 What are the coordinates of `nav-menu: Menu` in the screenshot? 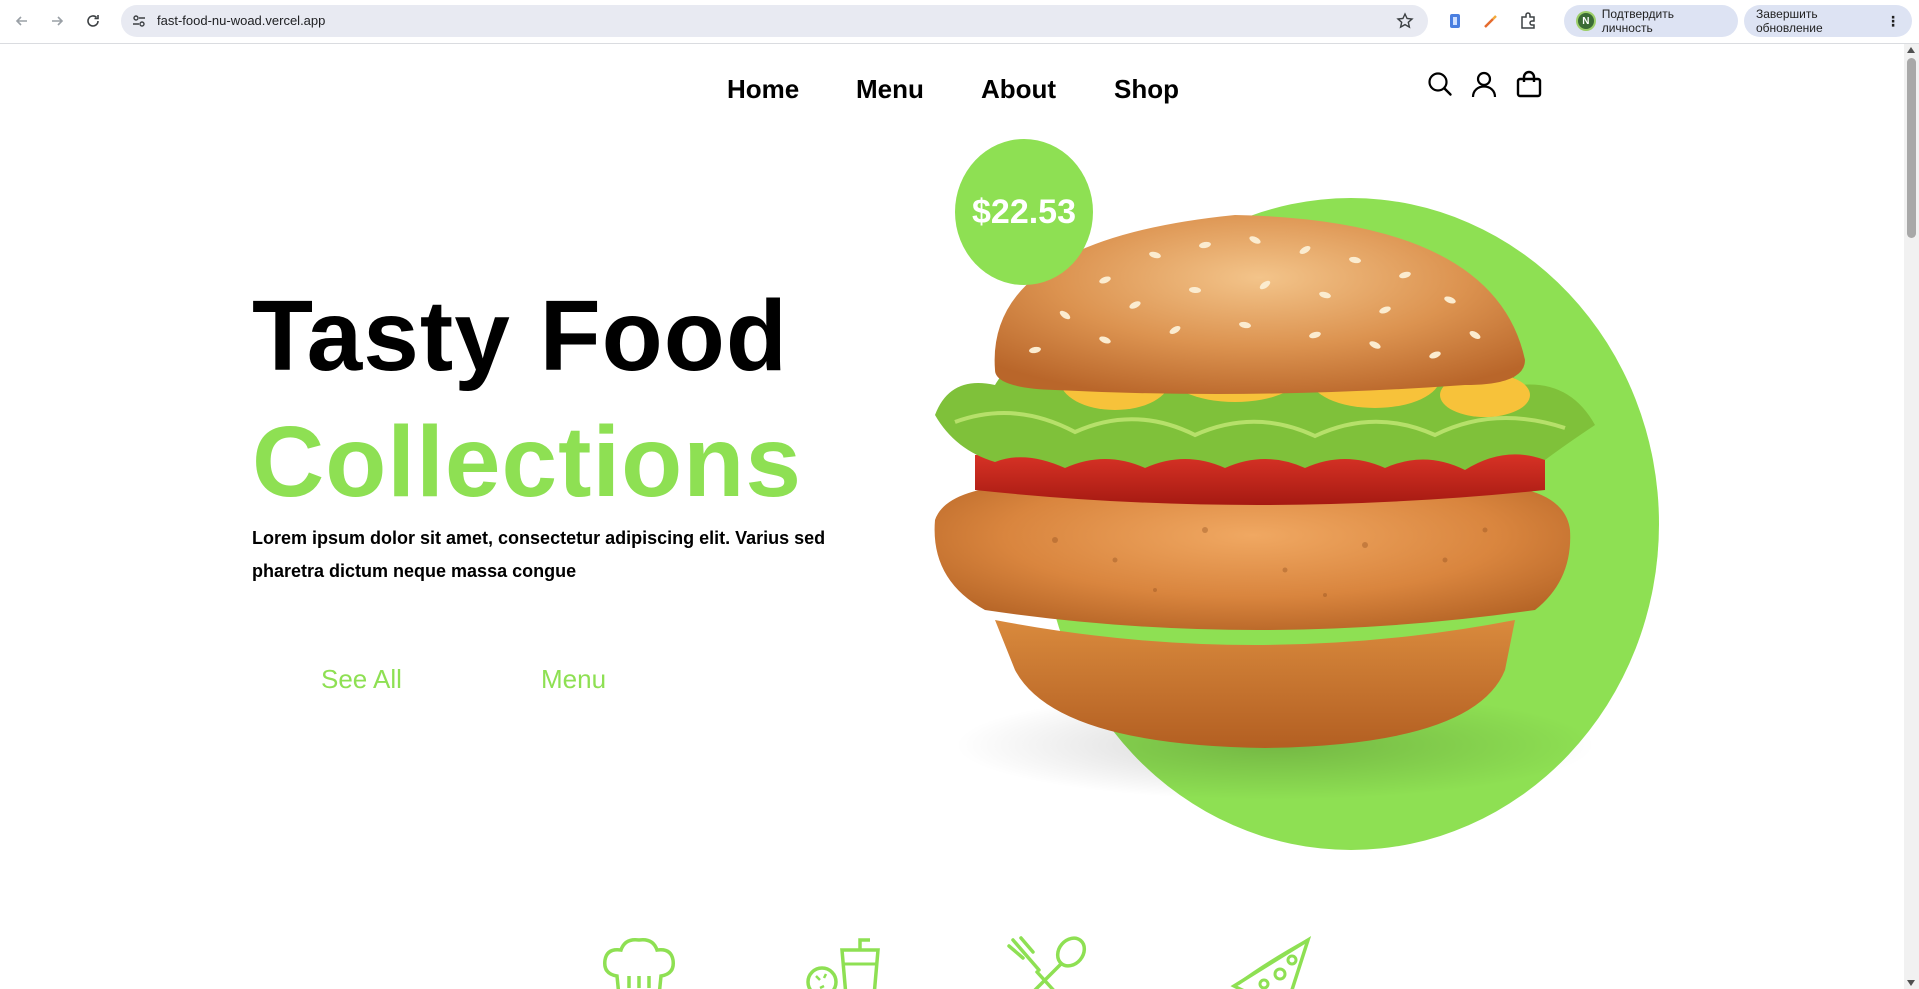 It's located at (890, 89).